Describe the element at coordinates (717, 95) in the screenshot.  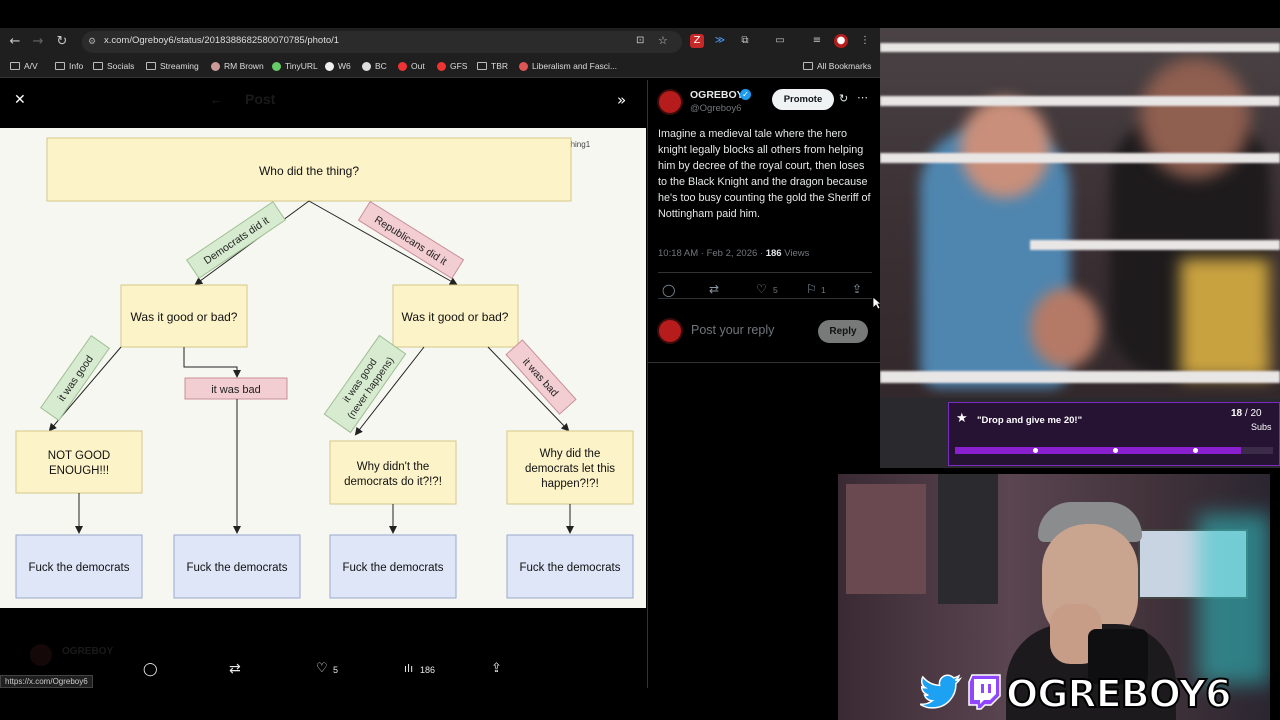
I see `author-name: OGREBOY` at that location.